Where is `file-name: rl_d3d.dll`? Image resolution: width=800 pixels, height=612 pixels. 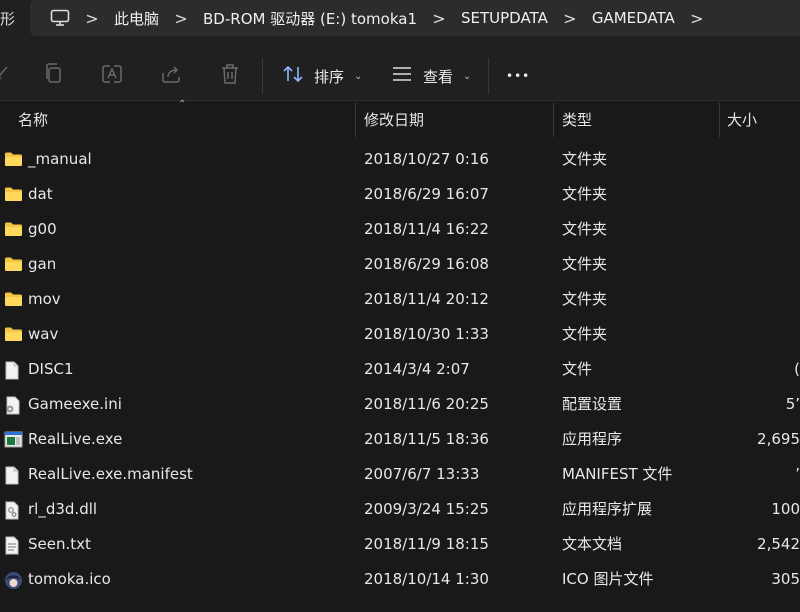 file-name: rl_d3d.dll is located at coordinates (63, 509).